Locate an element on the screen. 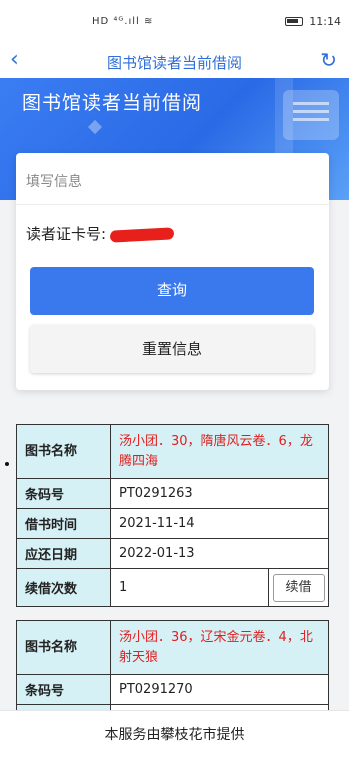 The image size is (349, 761). renew-cell: 续借 is located at coordinates (298, 587).